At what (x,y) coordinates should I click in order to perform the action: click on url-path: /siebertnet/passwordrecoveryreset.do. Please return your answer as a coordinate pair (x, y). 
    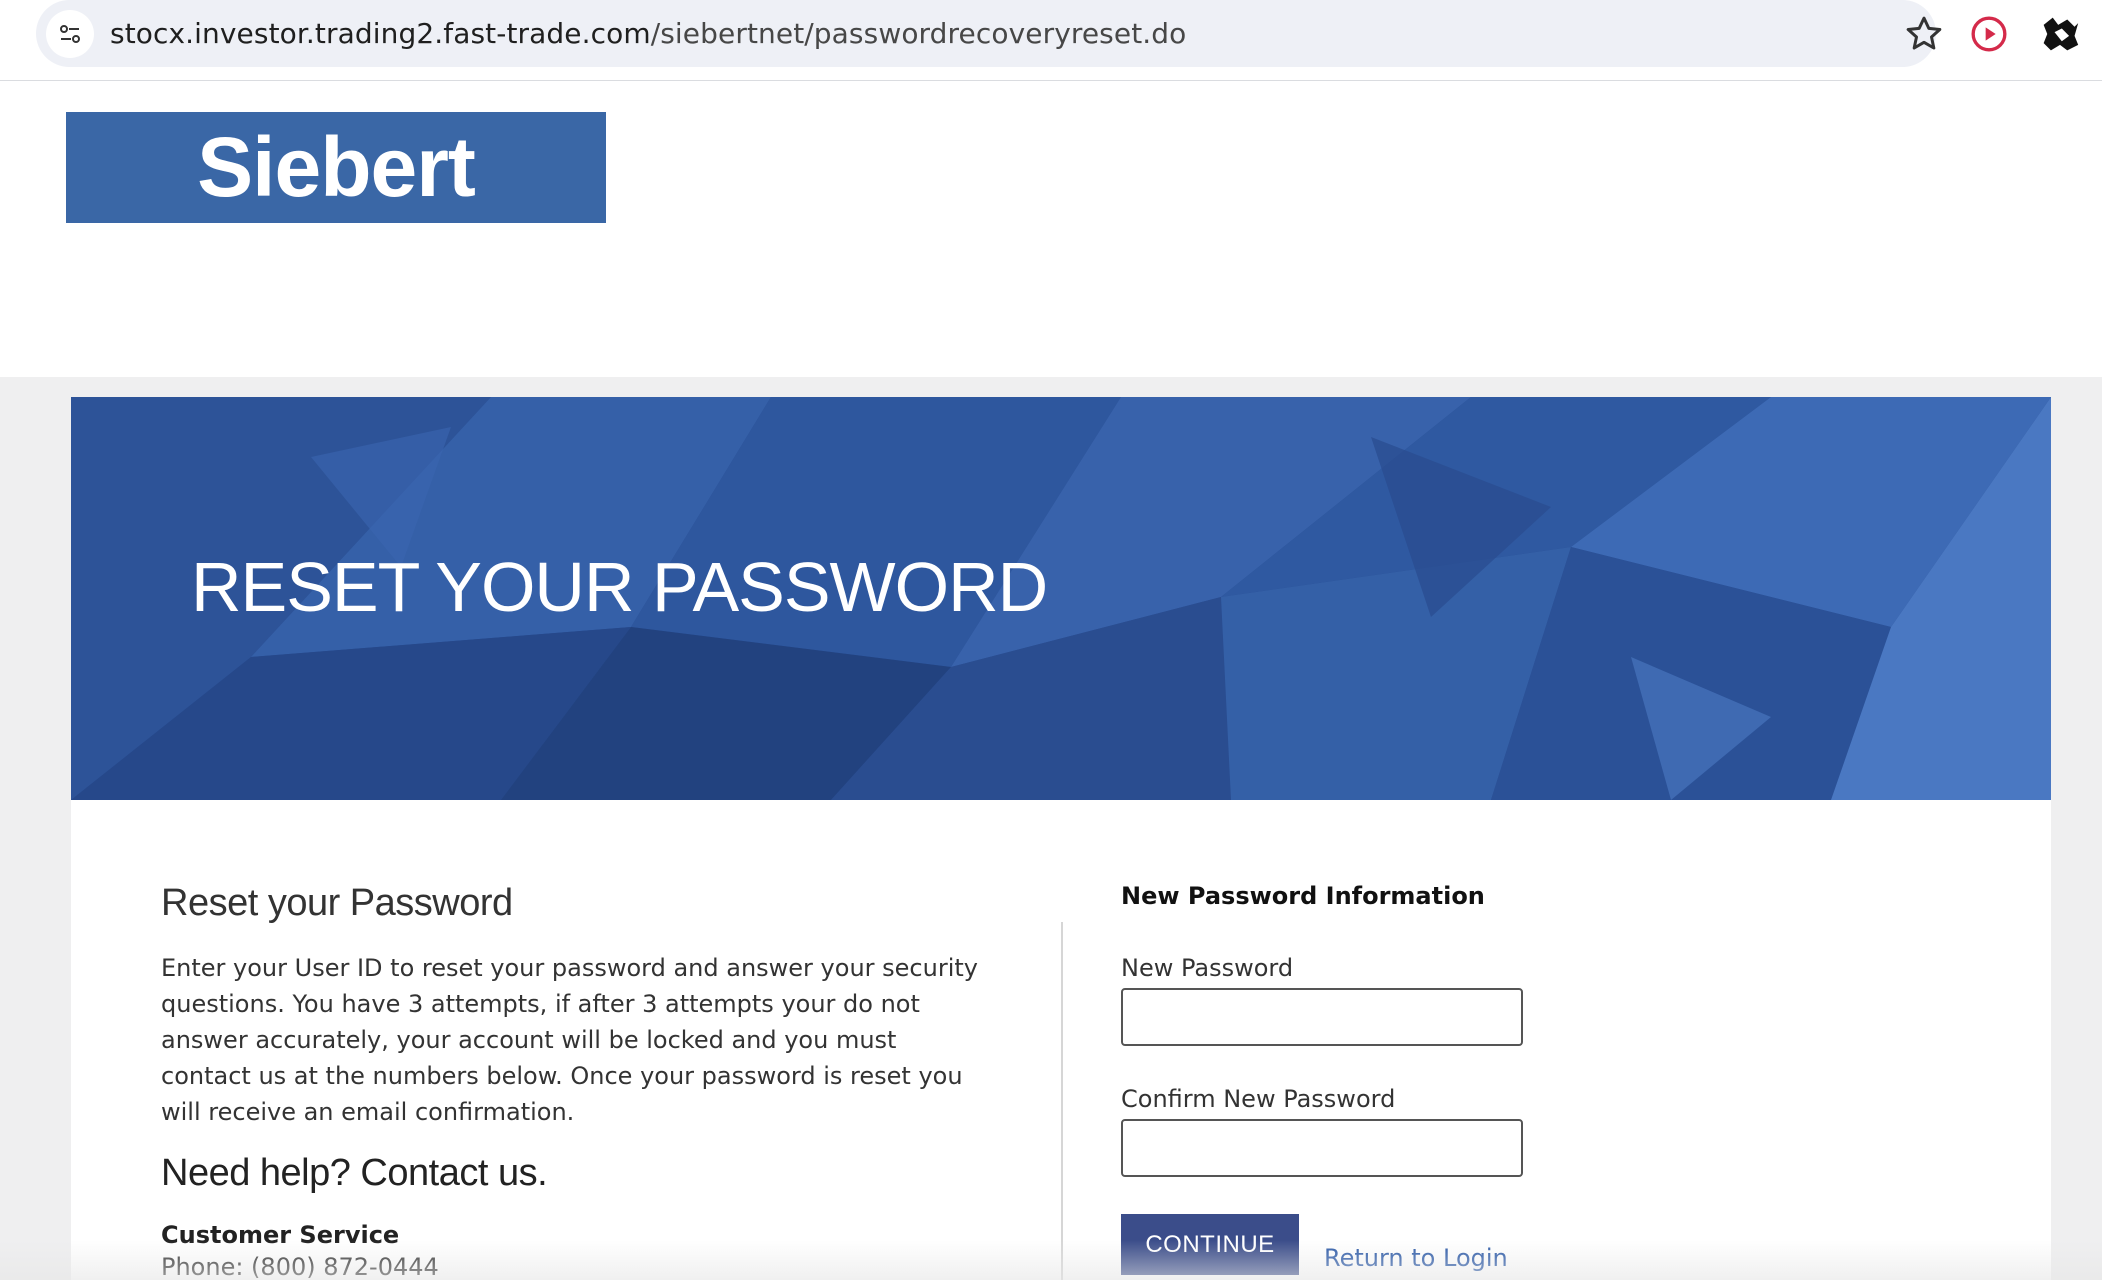
    Looking at the image, I should click on (918, 33).